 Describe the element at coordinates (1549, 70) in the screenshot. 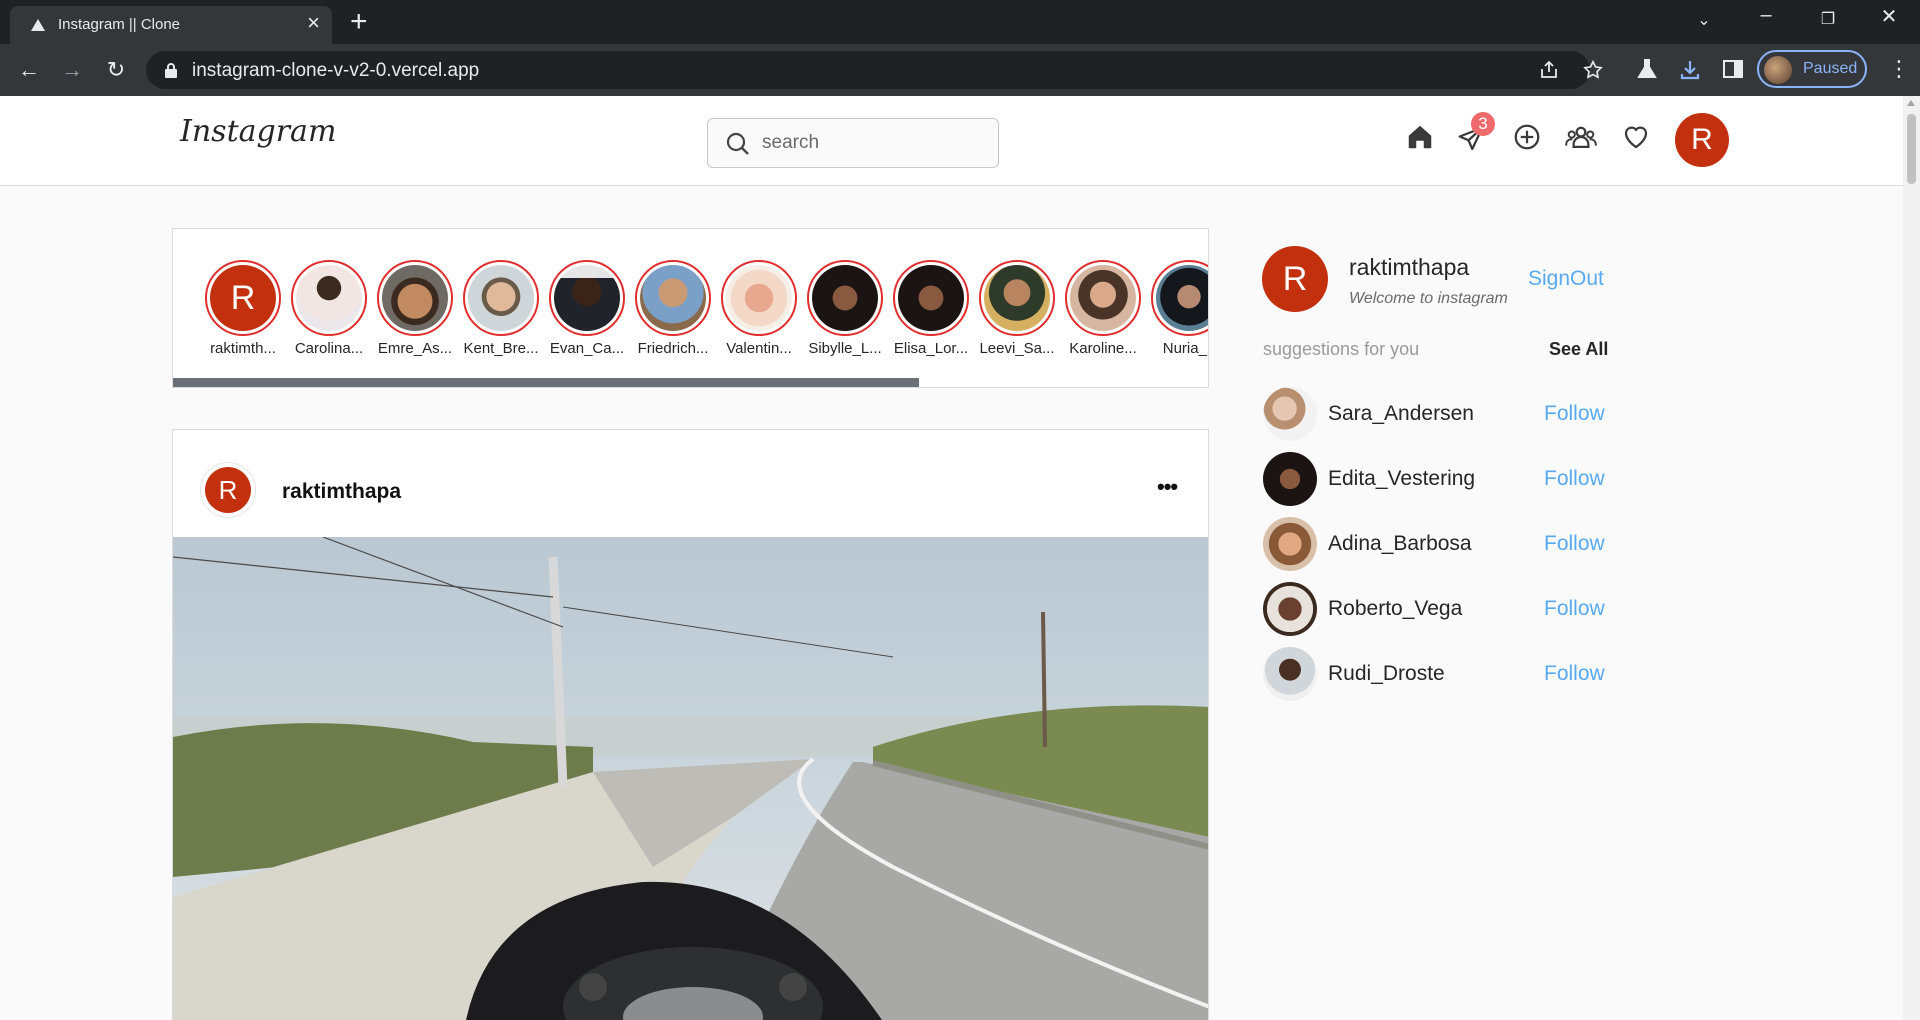

I see `share-icon` at that location.